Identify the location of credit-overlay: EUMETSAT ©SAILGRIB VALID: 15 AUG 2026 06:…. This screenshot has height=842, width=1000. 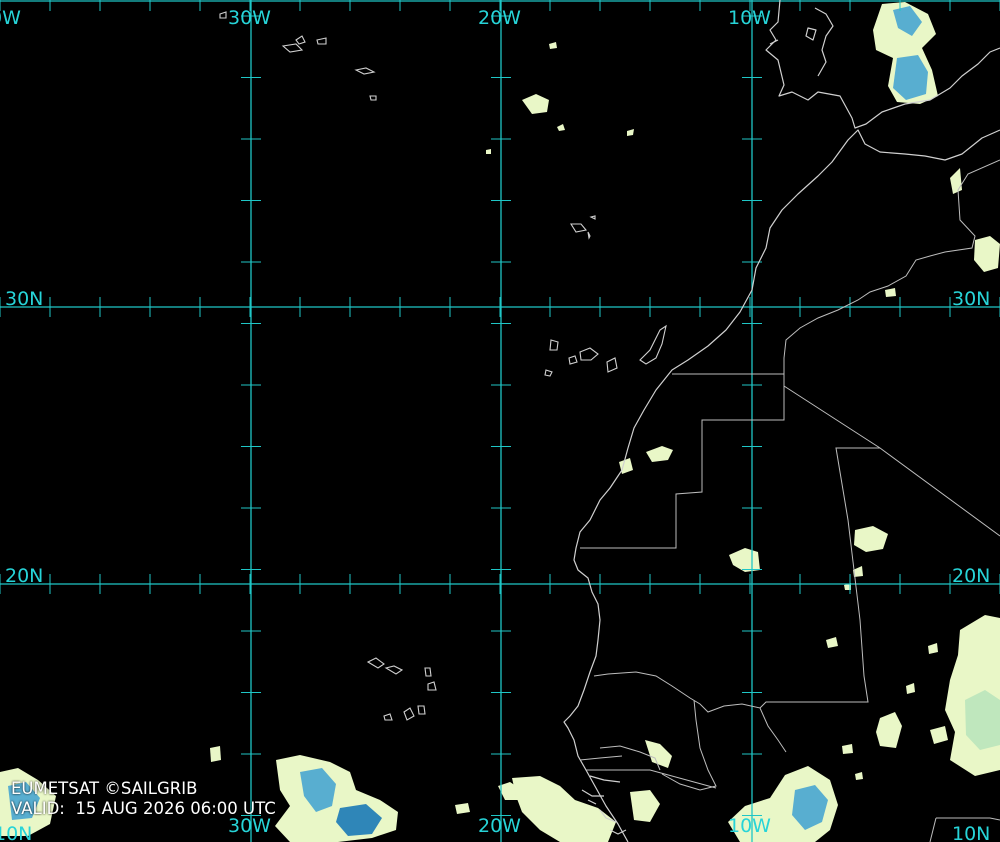
(143, 799).